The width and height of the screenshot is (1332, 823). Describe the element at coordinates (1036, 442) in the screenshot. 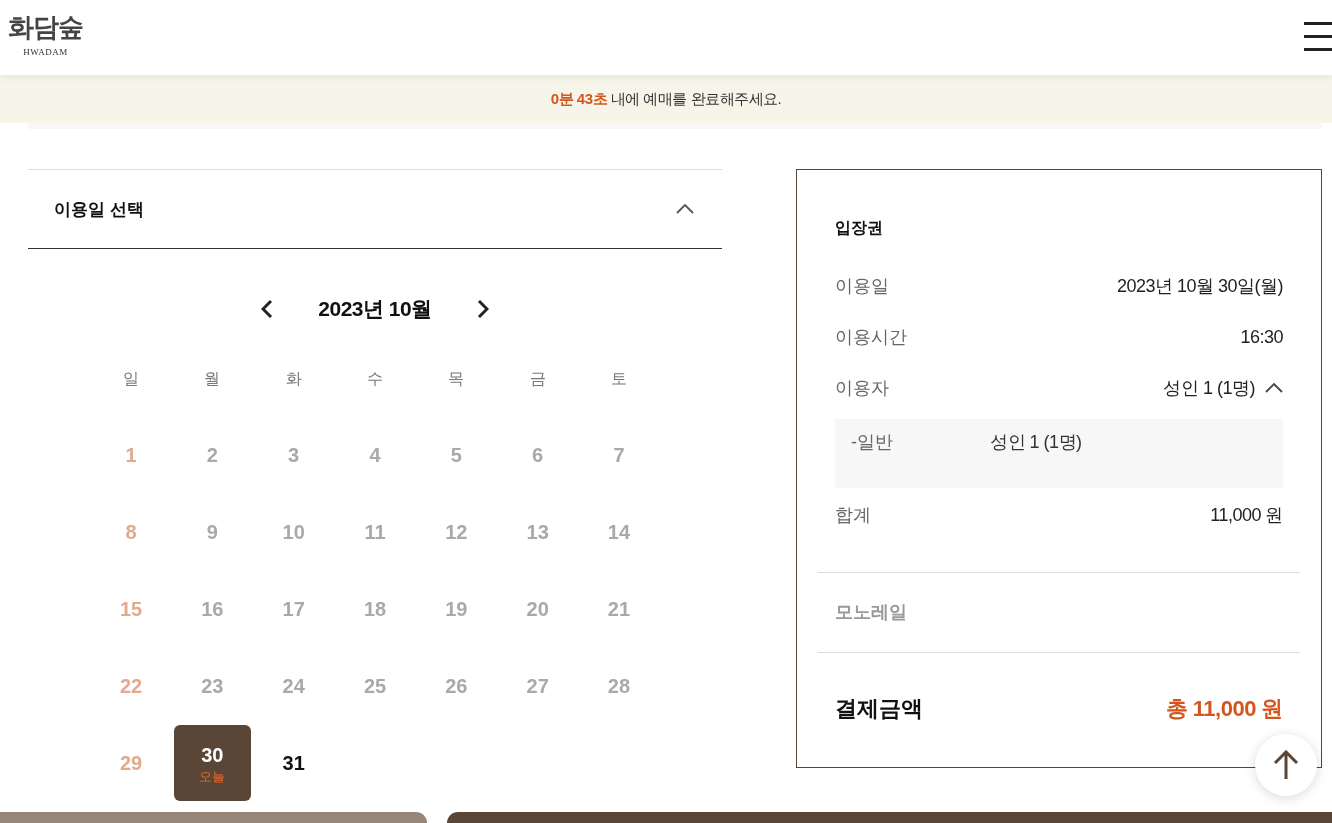

I see `detail-value: 성인 1 (1명)` at that location.